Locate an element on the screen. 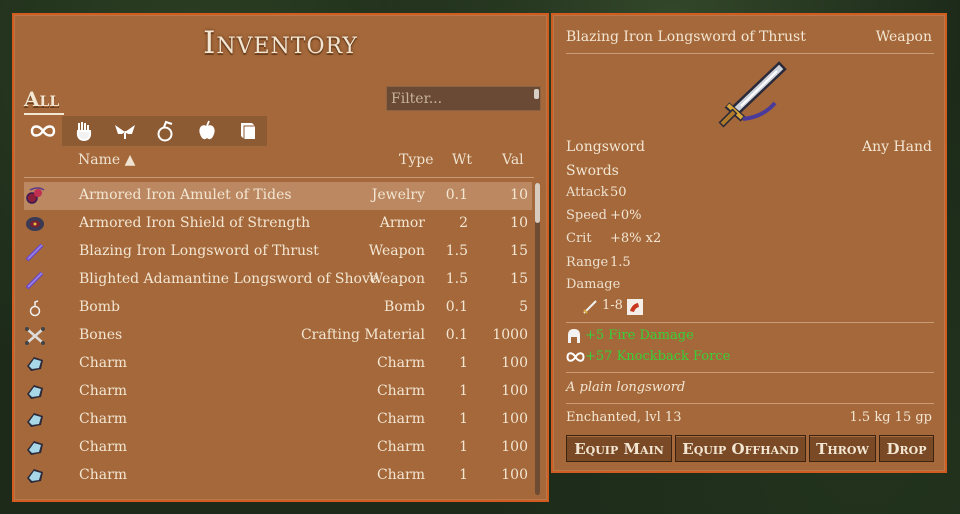 The image size is (960, 514). category-potion-icon is located at coordinates (166, 131).